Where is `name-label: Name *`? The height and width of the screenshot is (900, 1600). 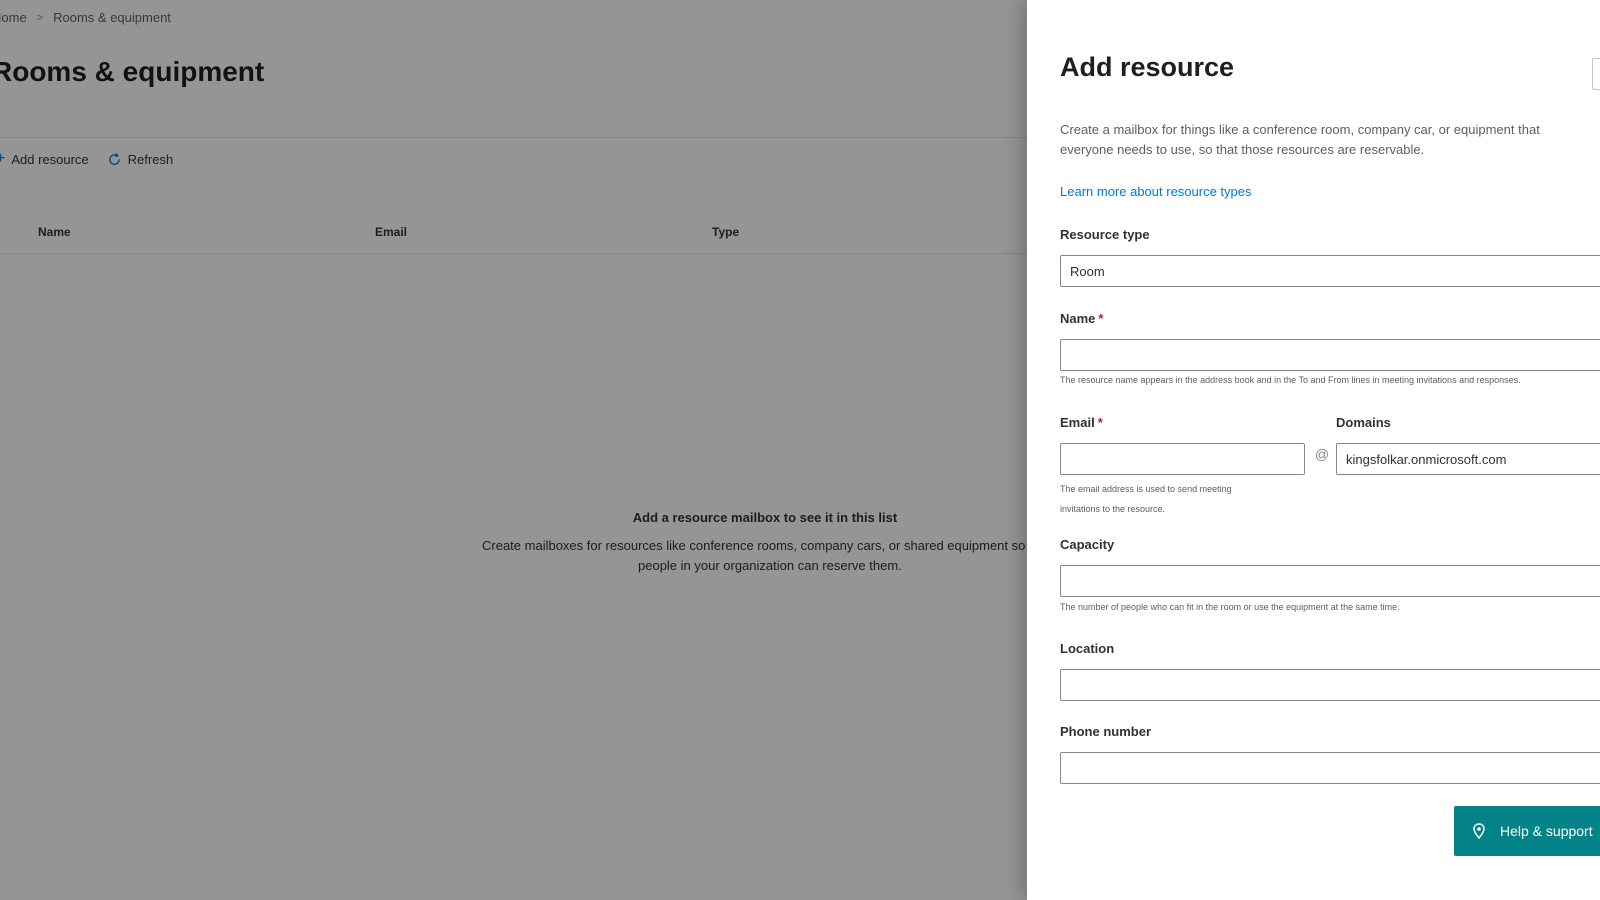 name-label: Name * is located at coordinates (1081, 318).